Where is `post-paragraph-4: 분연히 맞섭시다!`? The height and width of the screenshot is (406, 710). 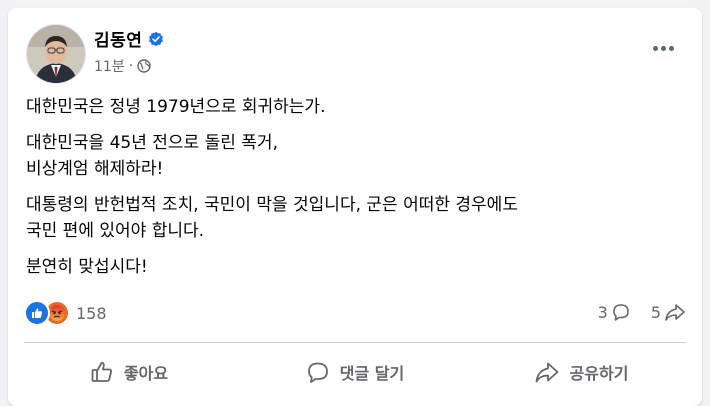 post-paragraph-4: 분연히 맞섭시다! is located at coordinates (87, 267).